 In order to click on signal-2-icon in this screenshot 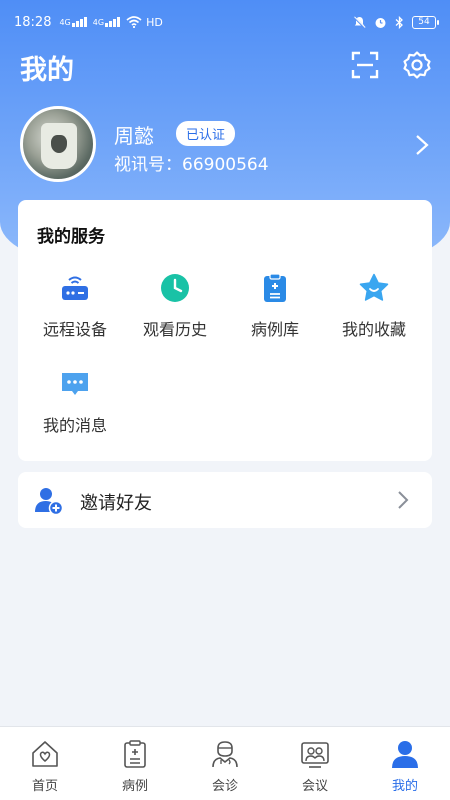, I will do `click(113, 22)`.